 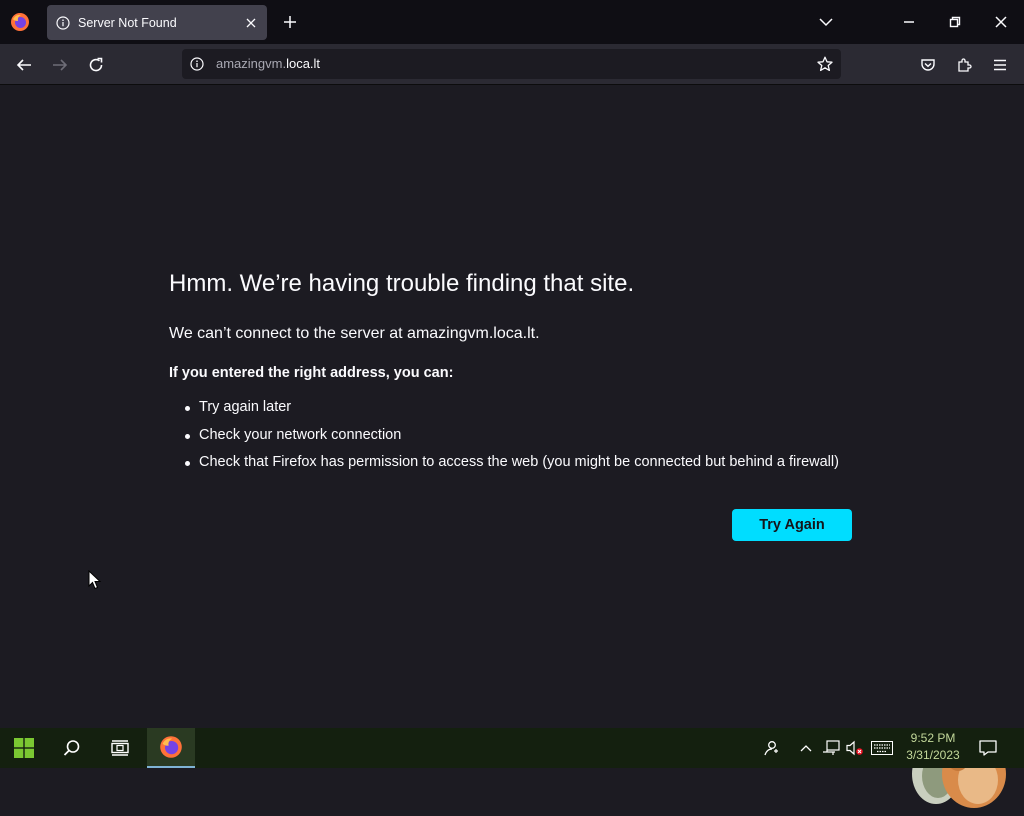 I want to click on chevron-down-icon, so click(x=826, y=22).